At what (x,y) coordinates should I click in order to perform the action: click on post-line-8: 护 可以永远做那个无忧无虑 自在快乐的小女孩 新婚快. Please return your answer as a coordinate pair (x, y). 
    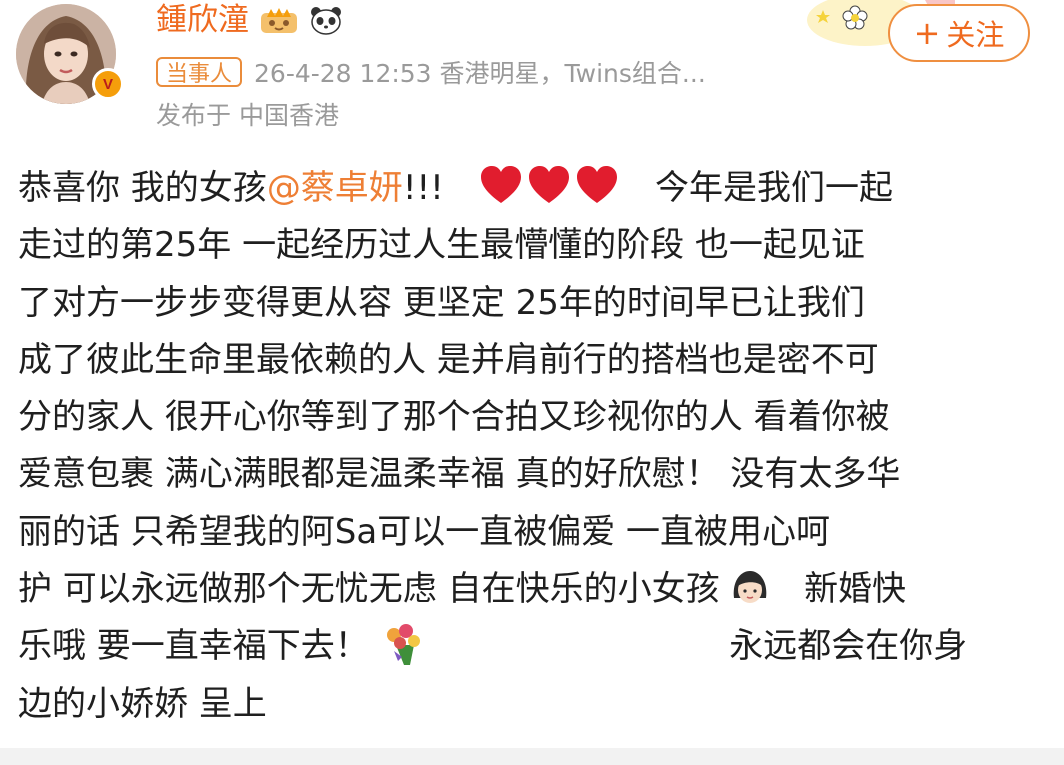
    Looking at the image, I should click on (528, 589).